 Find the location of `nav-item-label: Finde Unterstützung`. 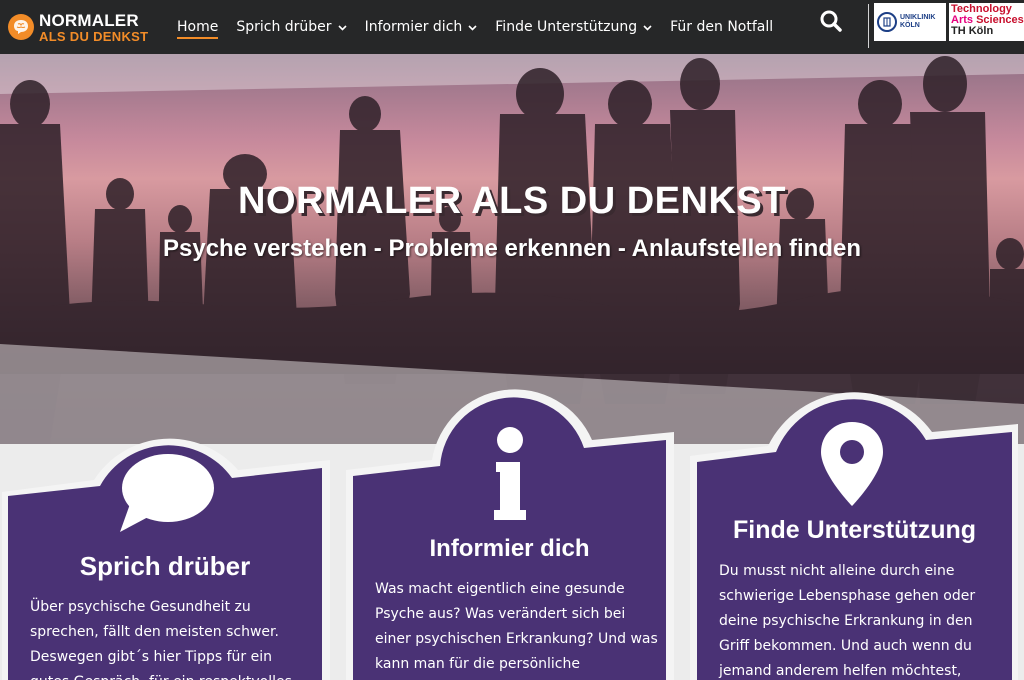

nav-item-label: Finde Unterstützung is located at coordinates (566, 27).